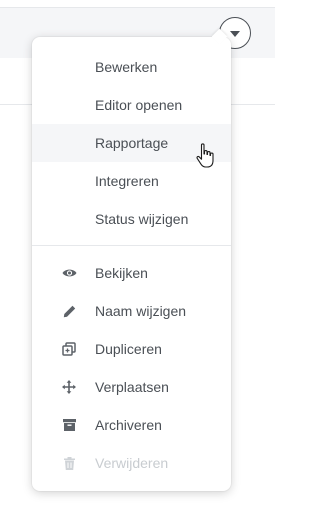 This screenshot has width=320, height=509. What do you see at coordinates (69, 273) in the screenshot?
I see `eye-icon` at bounding box center [69, 273].